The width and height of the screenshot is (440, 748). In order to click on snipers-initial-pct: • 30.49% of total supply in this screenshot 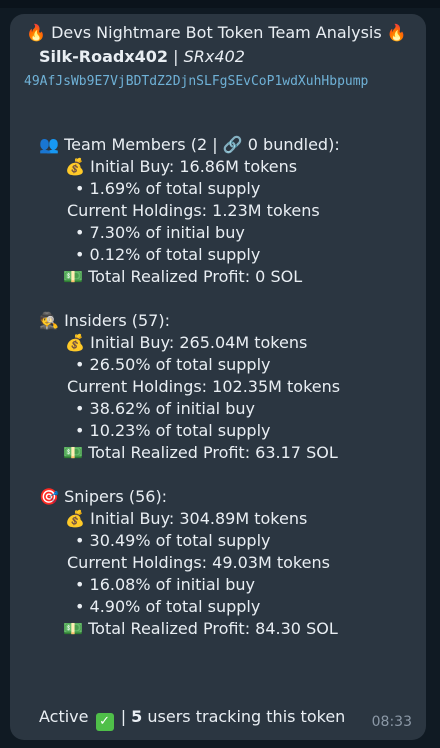, I will do `click(173, 540)`.